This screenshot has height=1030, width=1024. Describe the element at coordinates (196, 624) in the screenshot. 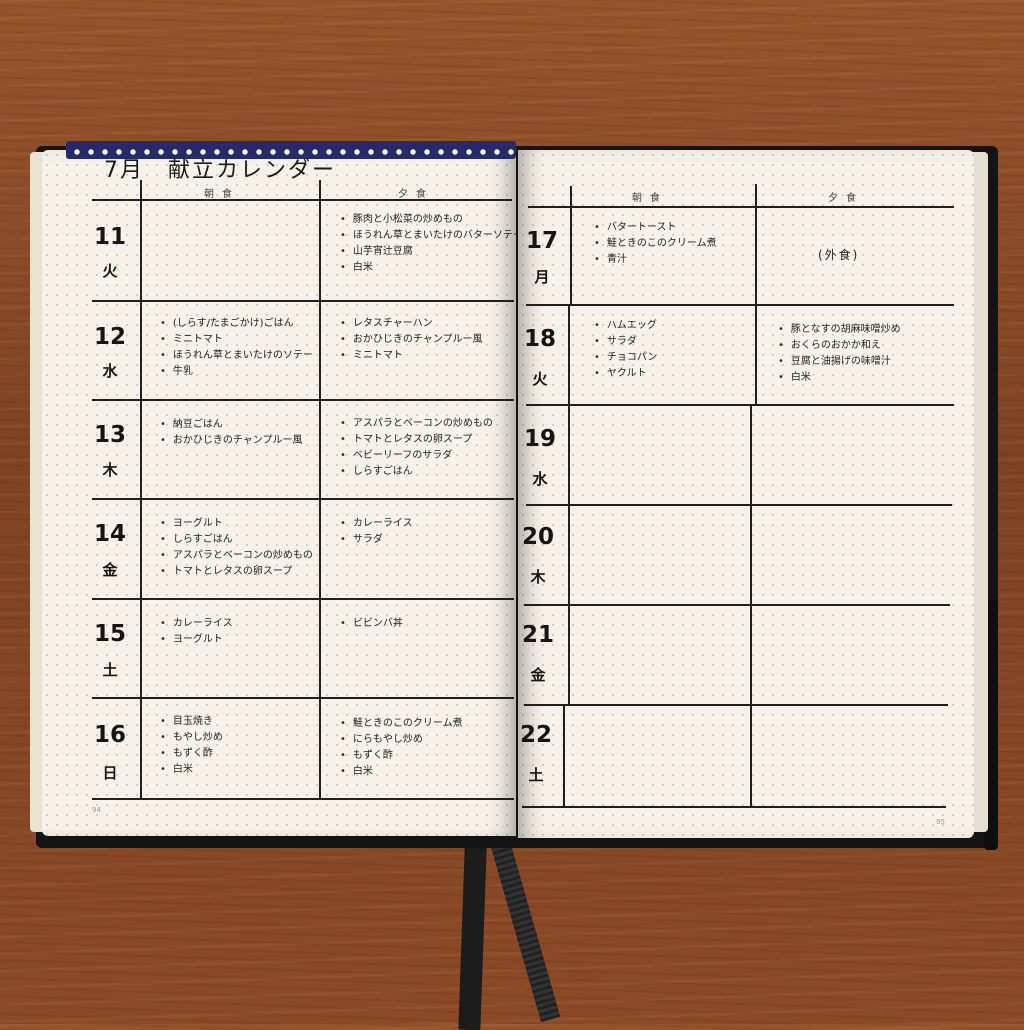

I see `meal-item: カレーライス` at that location.